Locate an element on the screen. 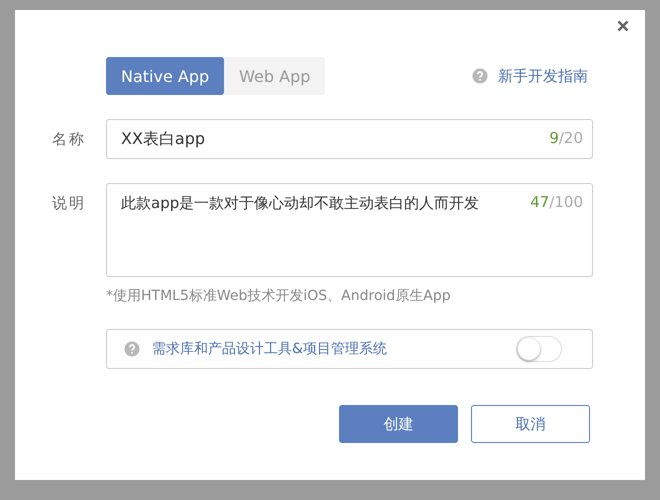  hint-text: *使用HTML5标准Web技术开发iOS、Android原生App is located at coordinates (279, 296).